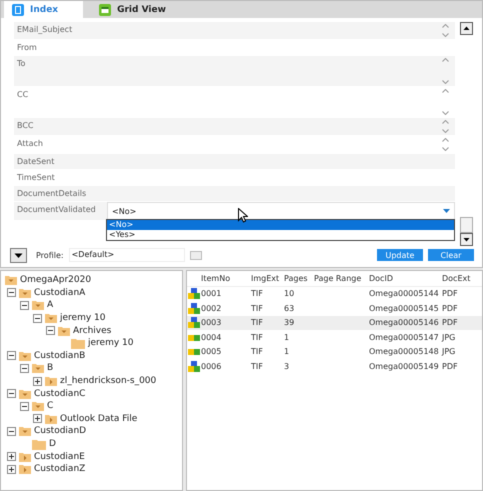 Image resolution: width=483 pixels, height=491 pixels. Describe the element at coordinates (60, 431) in the screenshot. I see `tree-item: CustodianD` at that location.